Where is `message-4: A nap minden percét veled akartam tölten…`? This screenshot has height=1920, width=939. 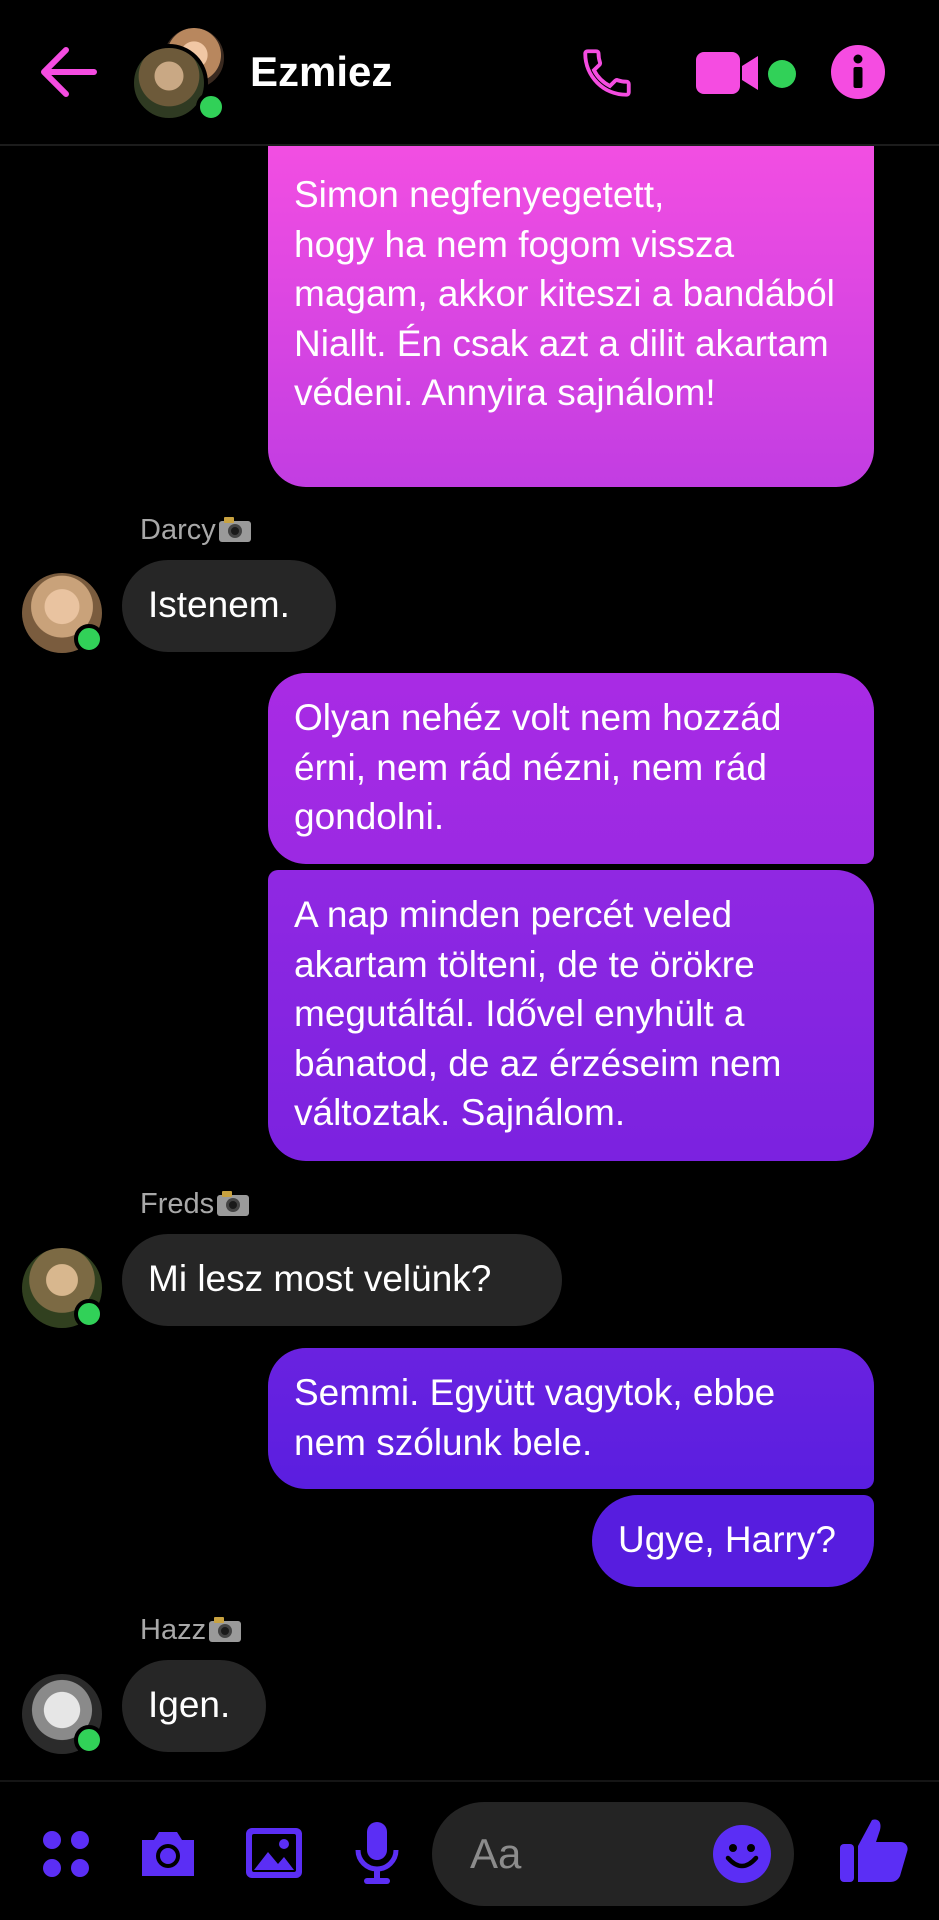 message-4: A nap minden percét veled akartam tölten… is located at coordinates (571, 1015).